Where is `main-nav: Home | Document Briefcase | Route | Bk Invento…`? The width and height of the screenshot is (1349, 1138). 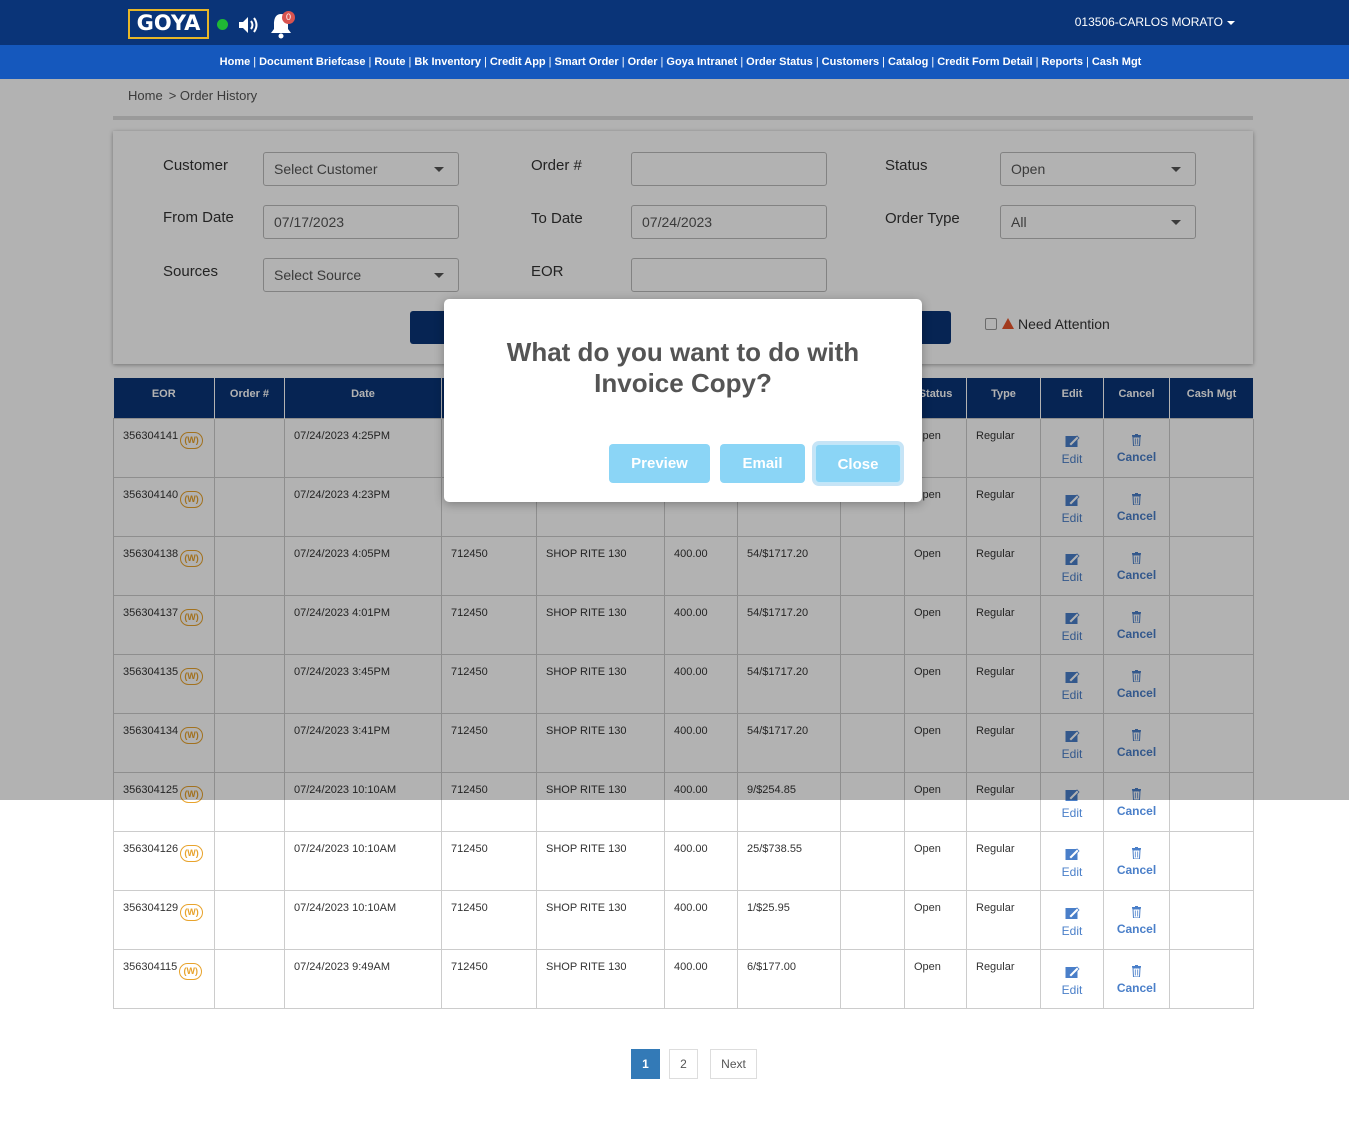 main-nav: Home | Document Briefcase | Route | Bk Invento… is located at coordinates (674, 62).